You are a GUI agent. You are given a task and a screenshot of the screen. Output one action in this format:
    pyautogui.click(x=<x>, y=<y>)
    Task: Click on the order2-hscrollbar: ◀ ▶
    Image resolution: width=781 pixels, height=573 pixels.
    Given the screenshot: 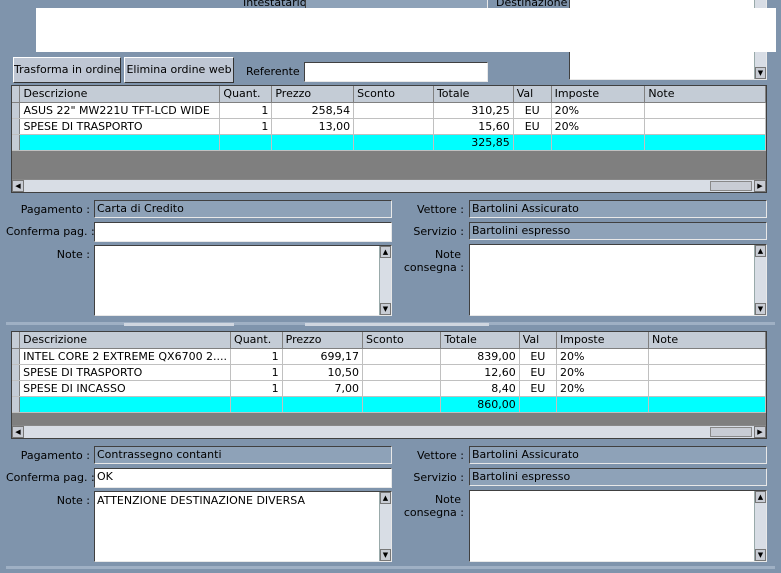 What is the action you would take?
    pyautogui.click(x=389, y=431)
    